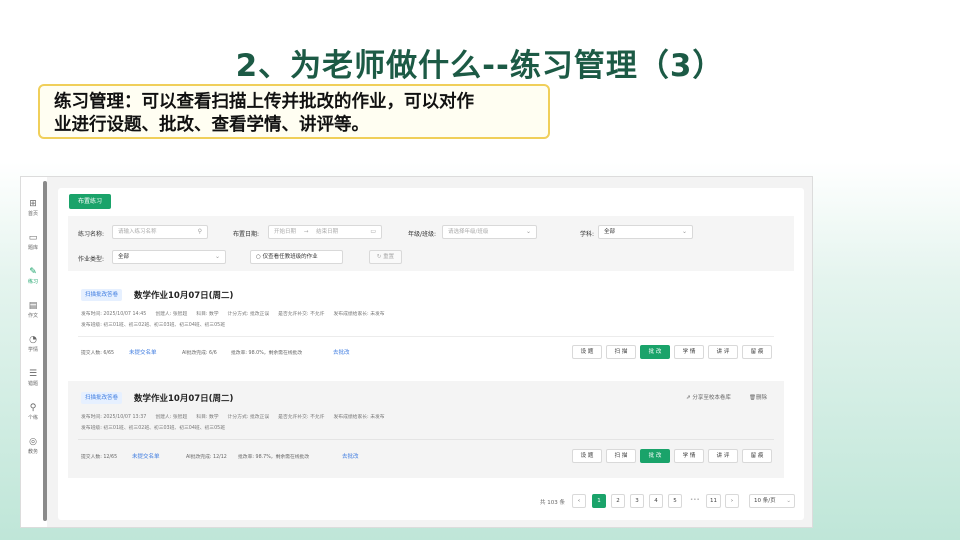  What do you see at coordinates (645, 232) in the screenshot?
I see `subject-select: 全部 ⌄` at bounding box center [645, 232].